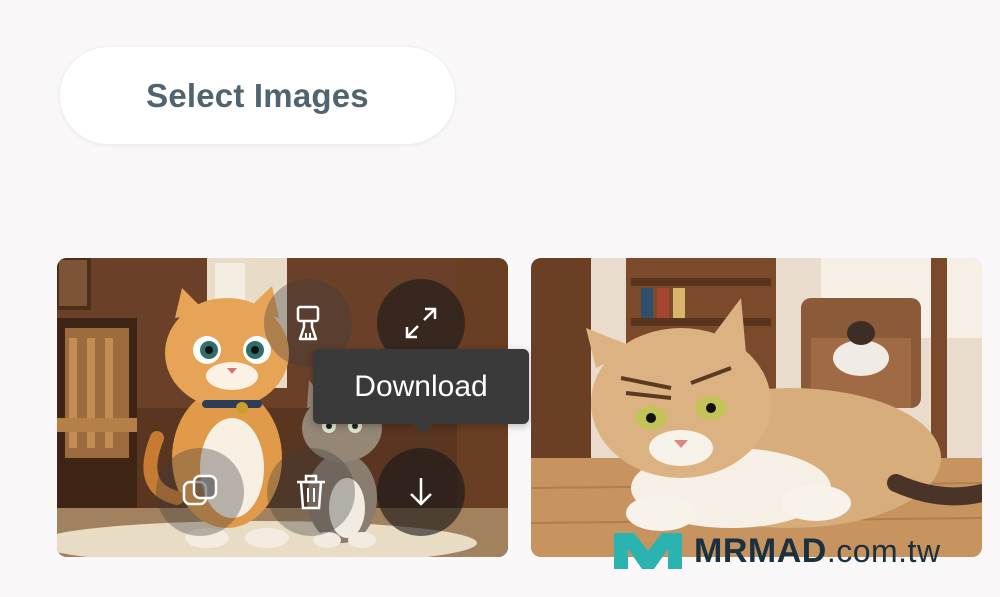 This screenshot has height=597, width=1000. I want to click on download-button, so click(421, 492).